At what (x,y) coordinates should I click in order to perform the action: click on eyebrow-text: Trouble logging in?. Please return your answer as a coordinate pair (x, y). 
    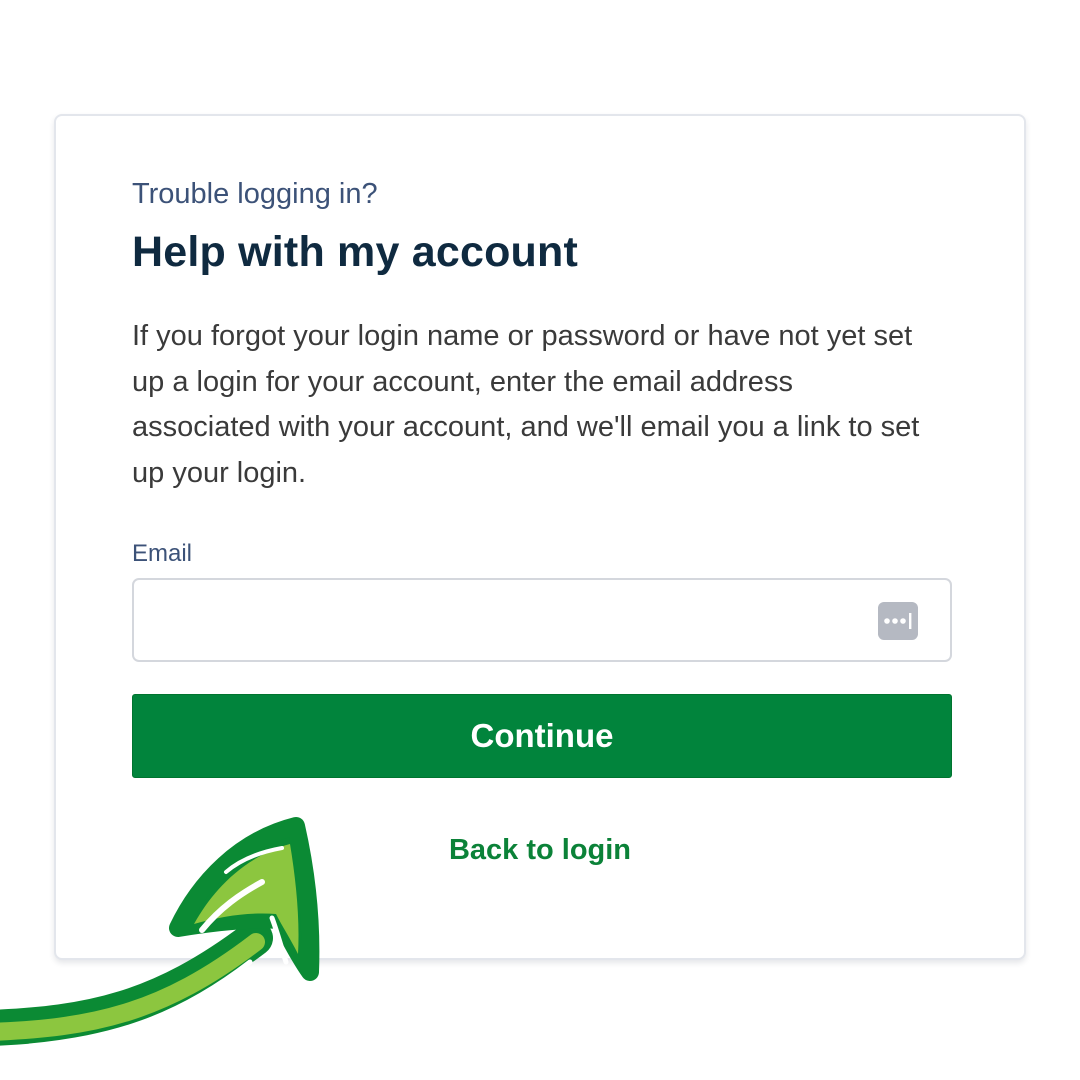
    Looking at the image, I should click on (255, 194).